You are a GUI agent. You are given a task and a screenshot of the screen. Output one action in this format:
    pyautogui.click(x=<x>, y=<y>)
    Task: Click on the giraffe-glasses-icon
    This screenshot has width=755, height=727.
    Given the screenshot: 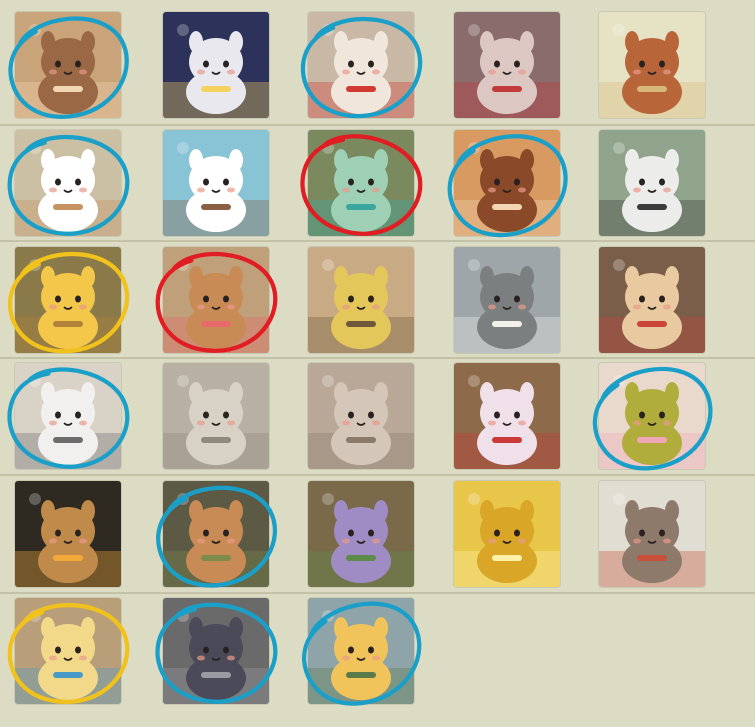 What is the action you would take?
    pyautogui.click(x=361, y=651)
    